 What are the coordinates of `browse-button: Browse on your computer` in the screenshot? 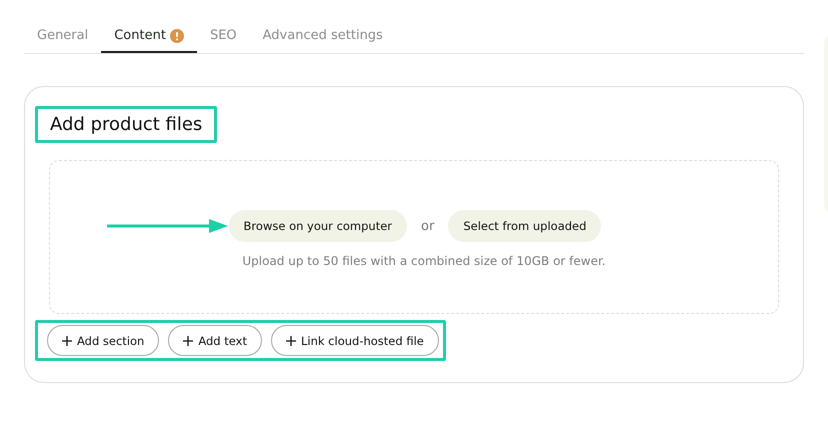 It's located at (318, 226).